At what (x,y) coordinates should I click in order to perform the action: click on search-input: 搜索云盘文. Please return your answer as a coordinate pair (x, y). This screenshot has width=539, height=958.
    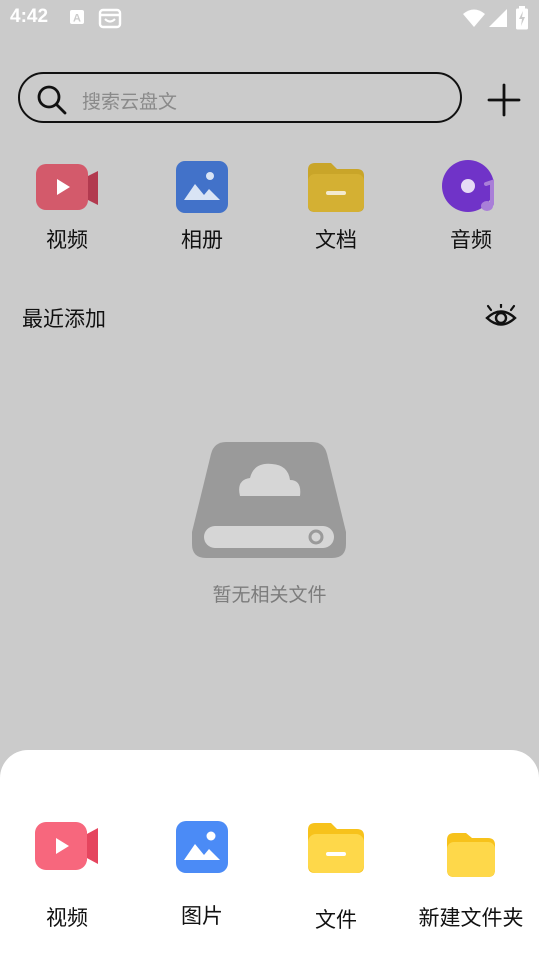
    Looking at the image, I should click on (129, 100).